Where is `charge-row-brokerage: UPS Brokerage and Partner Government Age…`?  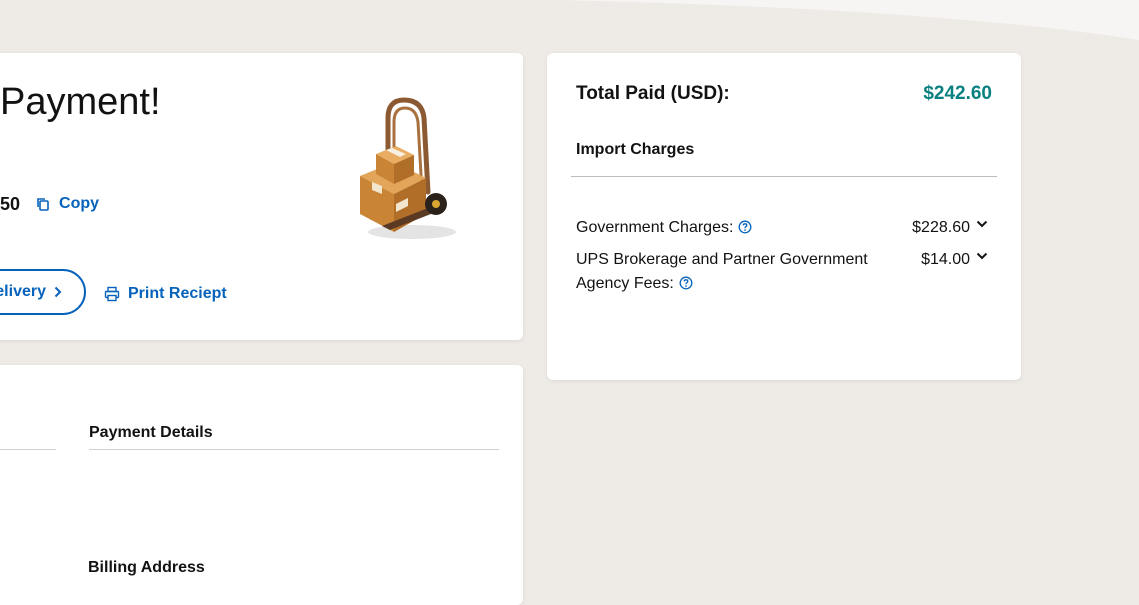
charge-row-brokerage: UPS Brokerage and Partner Government Age… is located at coordinates (782, 272).